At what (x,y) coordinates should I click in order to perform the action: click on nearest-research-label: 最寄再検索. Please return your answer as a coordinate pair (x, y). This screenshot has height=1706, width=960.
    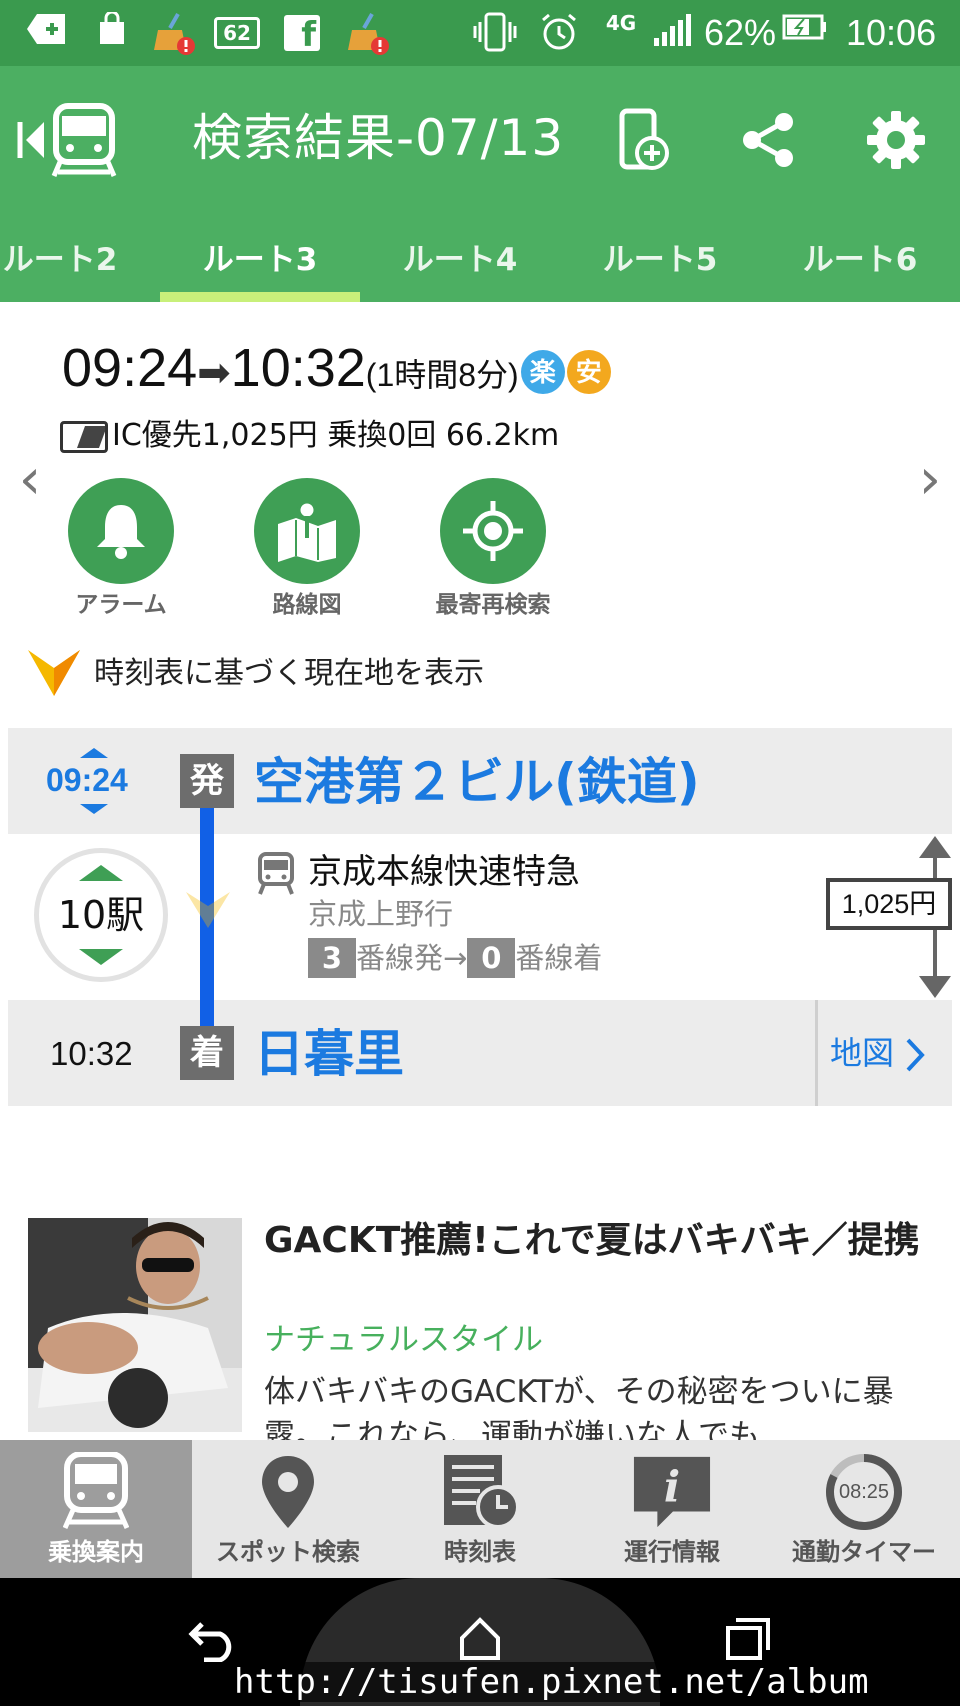
    Looking at the image, I should click on (493, 605).